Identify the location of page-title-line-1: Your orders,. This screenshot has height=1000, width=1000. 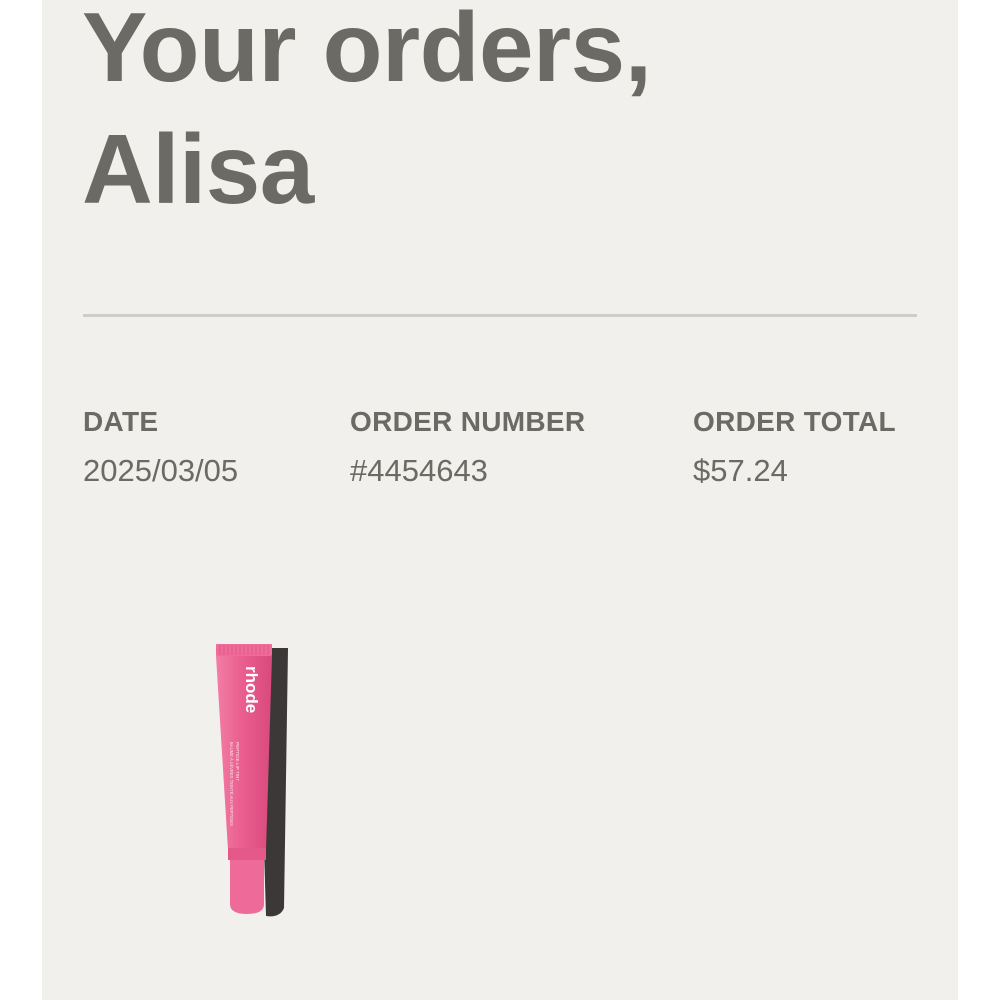
(367, 51).